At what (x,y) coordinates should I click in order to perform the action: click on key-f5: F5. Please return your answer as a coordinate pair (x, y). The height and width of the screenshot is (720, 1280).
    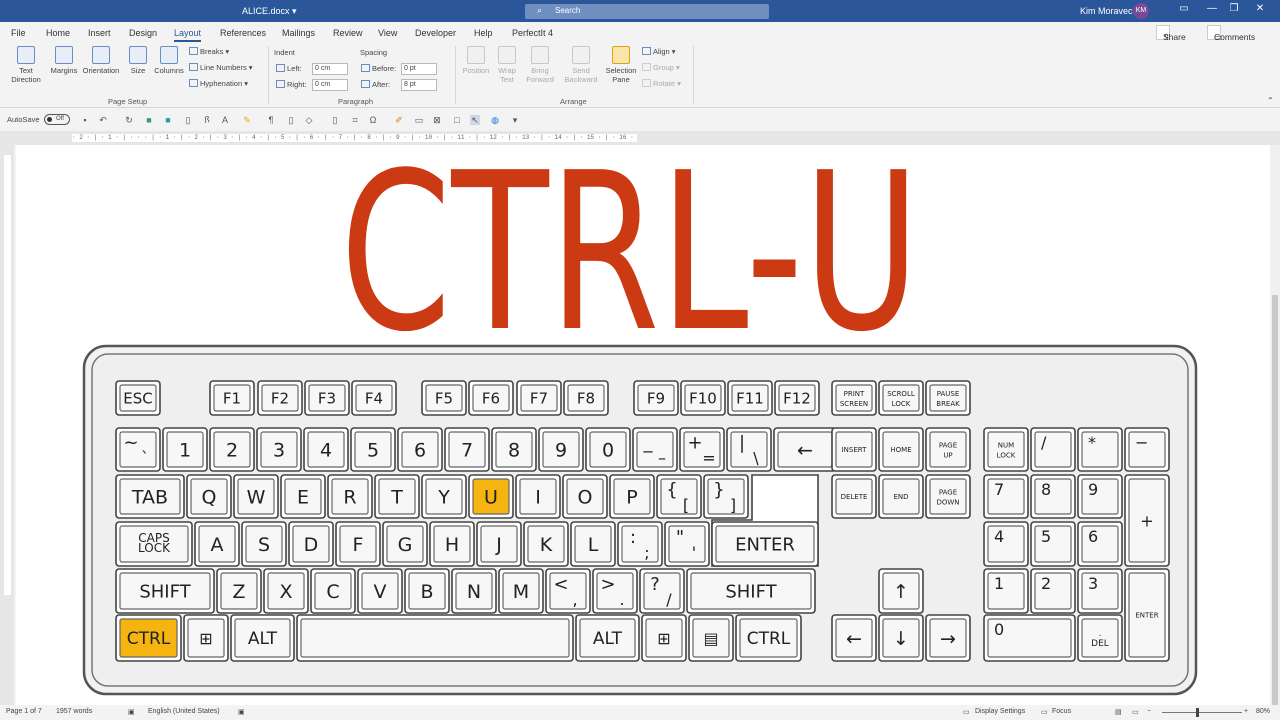
    Looking at the image, I should click on (444, 398).